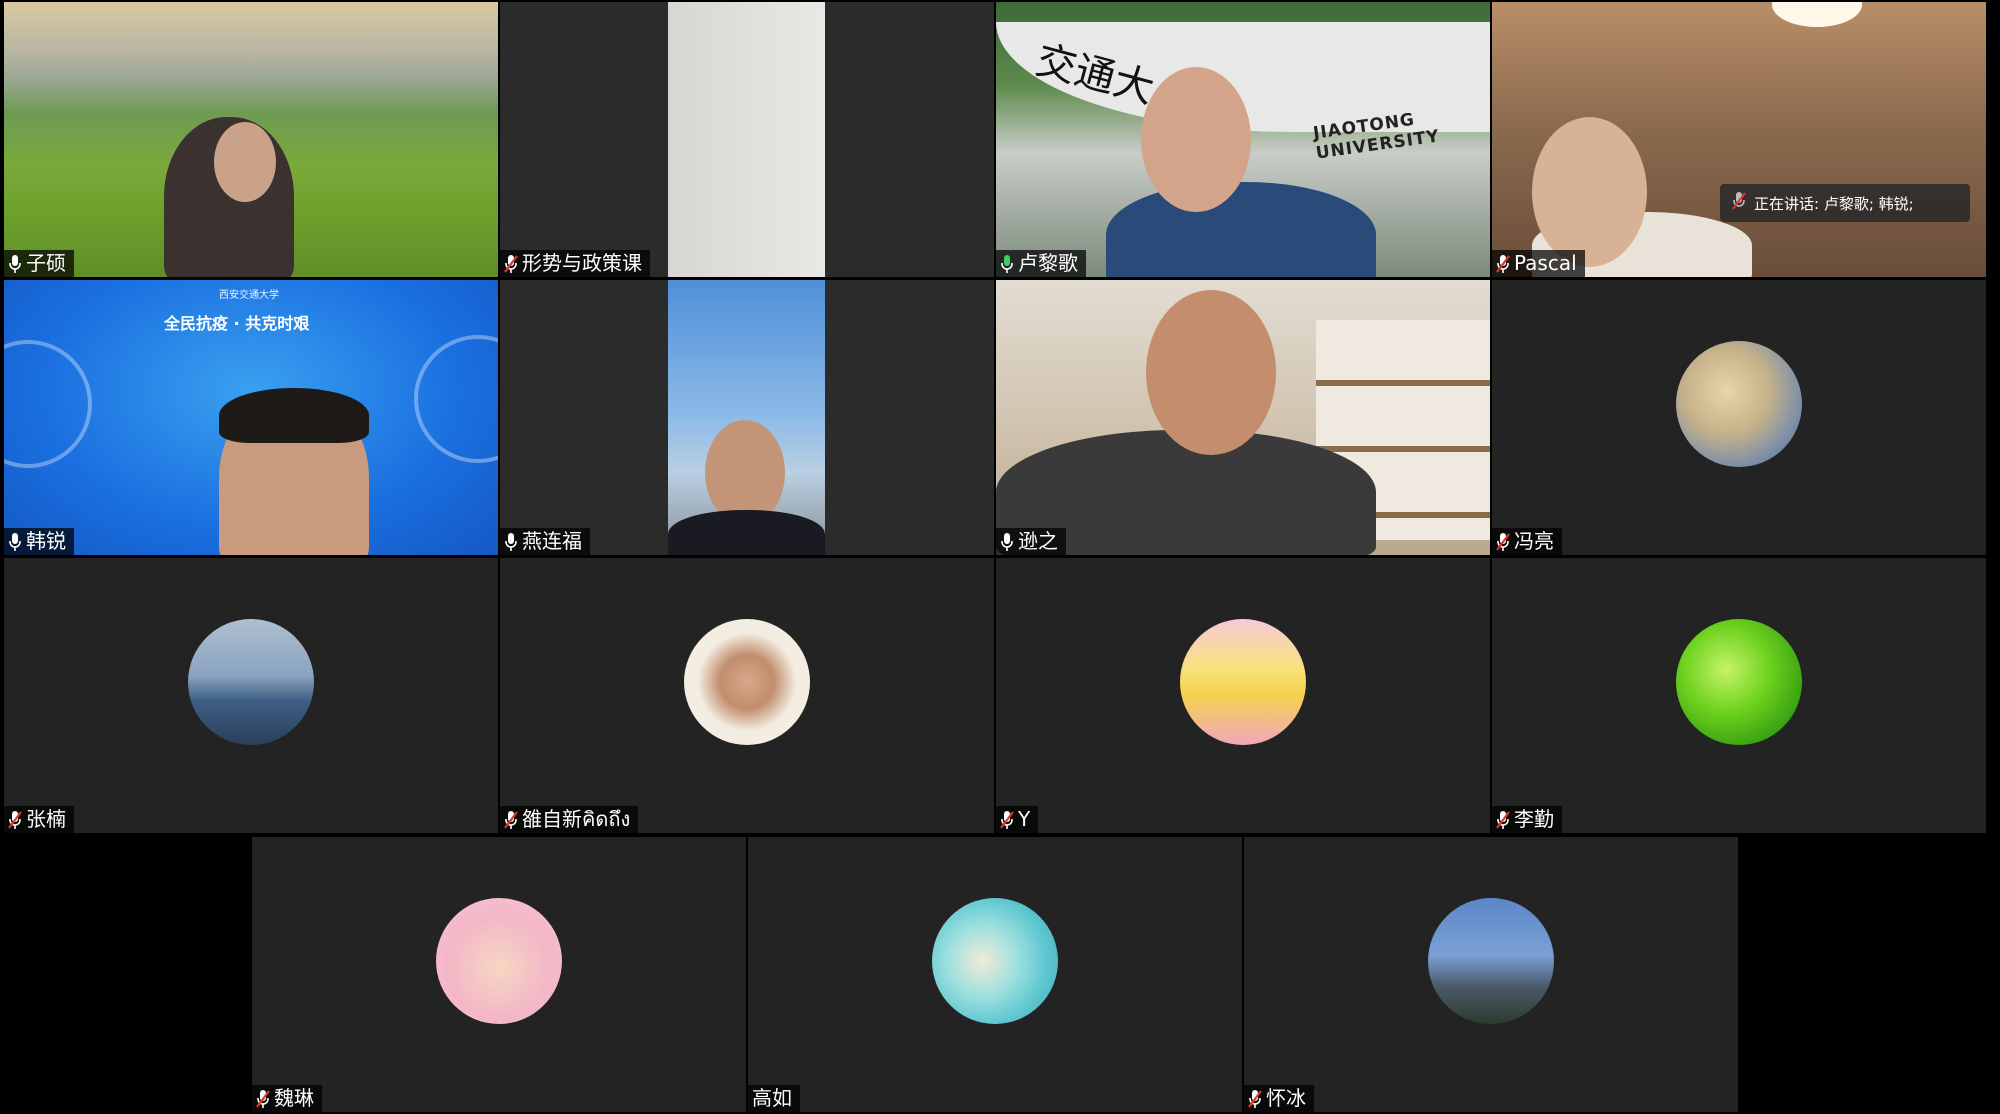 The width and height of the screenshot is (2000, 1114). I want to click on video-tile-pascal: Pascal, so click(1739, 139).